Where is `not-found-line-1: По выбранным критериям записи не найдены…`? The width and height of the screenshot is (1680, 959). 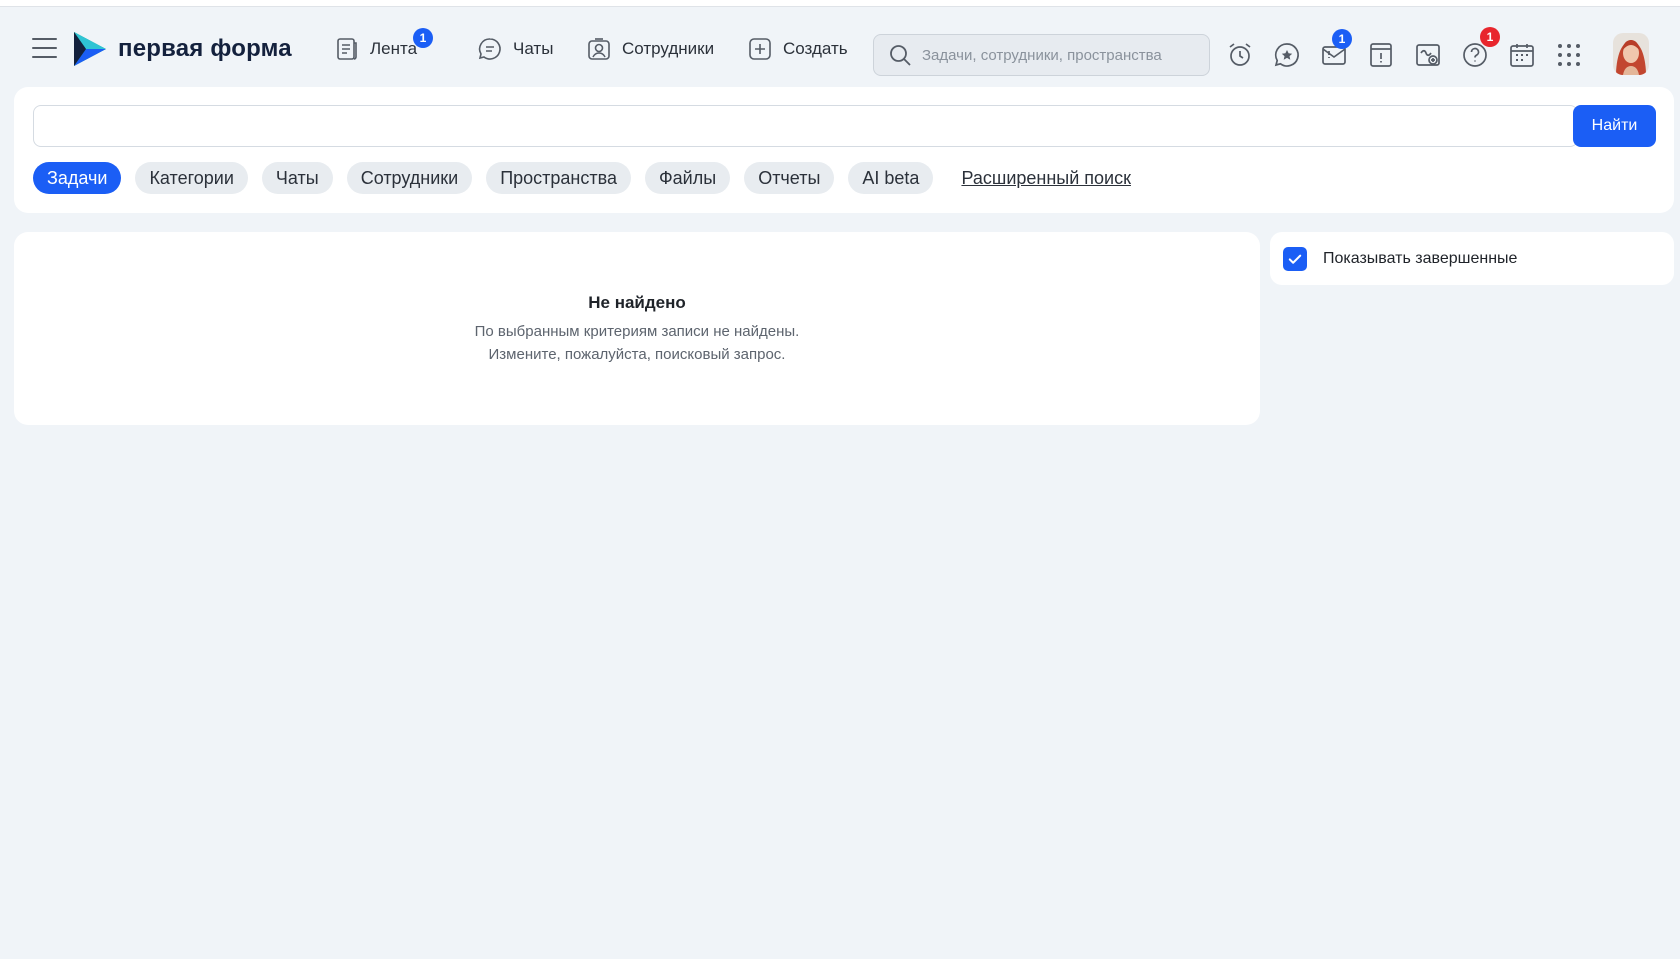 not-found-line-1: По выбранным критериям записи не найдены… is located at coordinates (637, 331).